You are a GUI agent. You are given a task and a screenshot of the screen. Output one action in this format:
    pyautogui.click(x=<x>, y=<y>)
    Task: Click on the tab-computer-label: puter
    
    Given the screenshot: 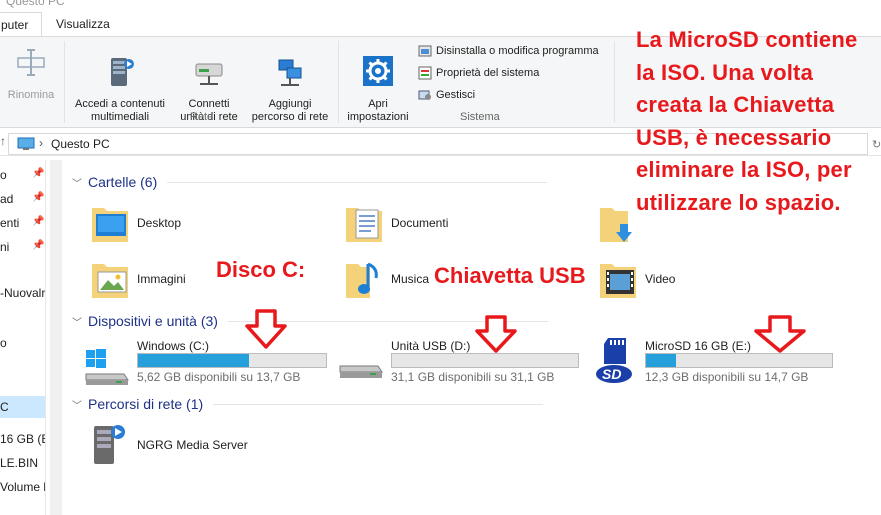 What is the action you would take?
    pyautogui.click(x=15, y=25)
    